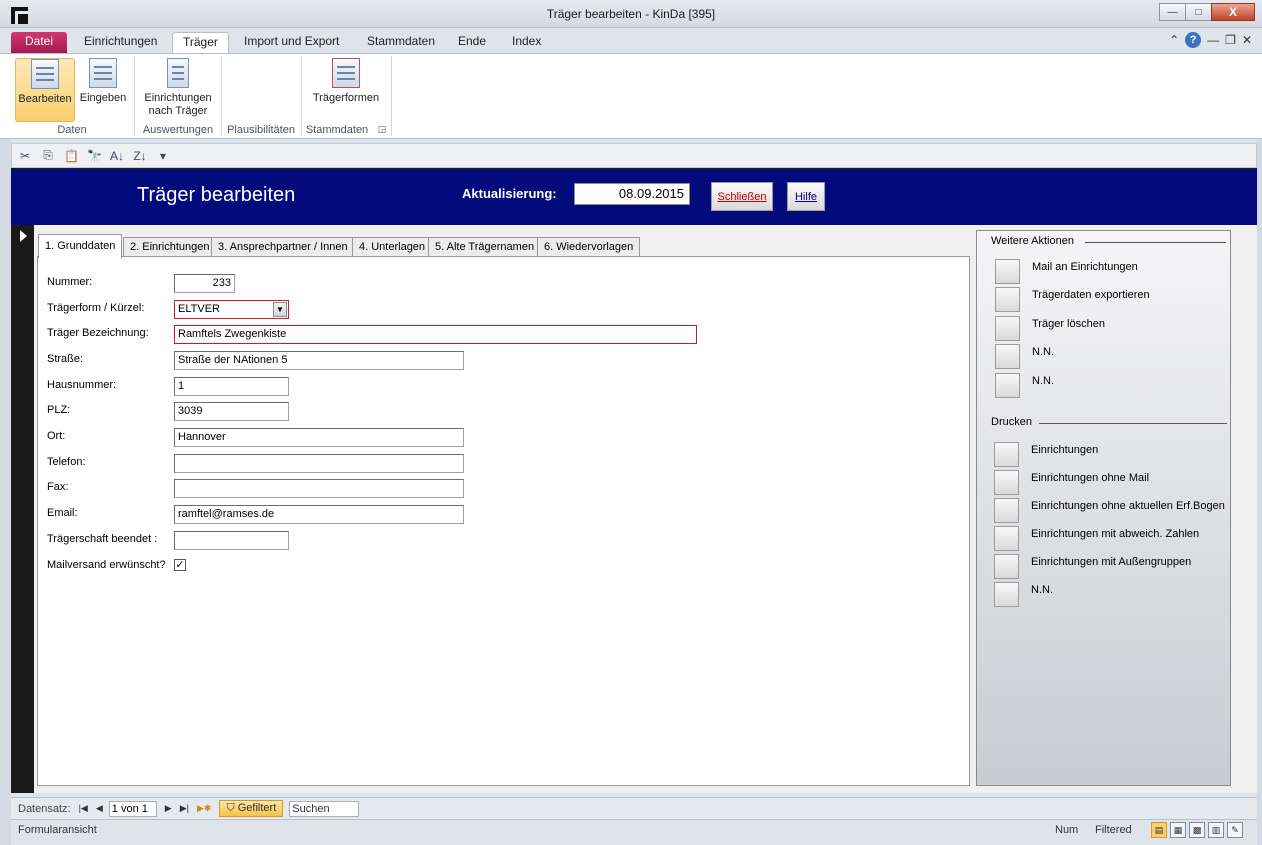  What do you see at coordinates (71, 156) in the screenshot?
I see `paste-icon: 📋` at bounding box center [71, 156].